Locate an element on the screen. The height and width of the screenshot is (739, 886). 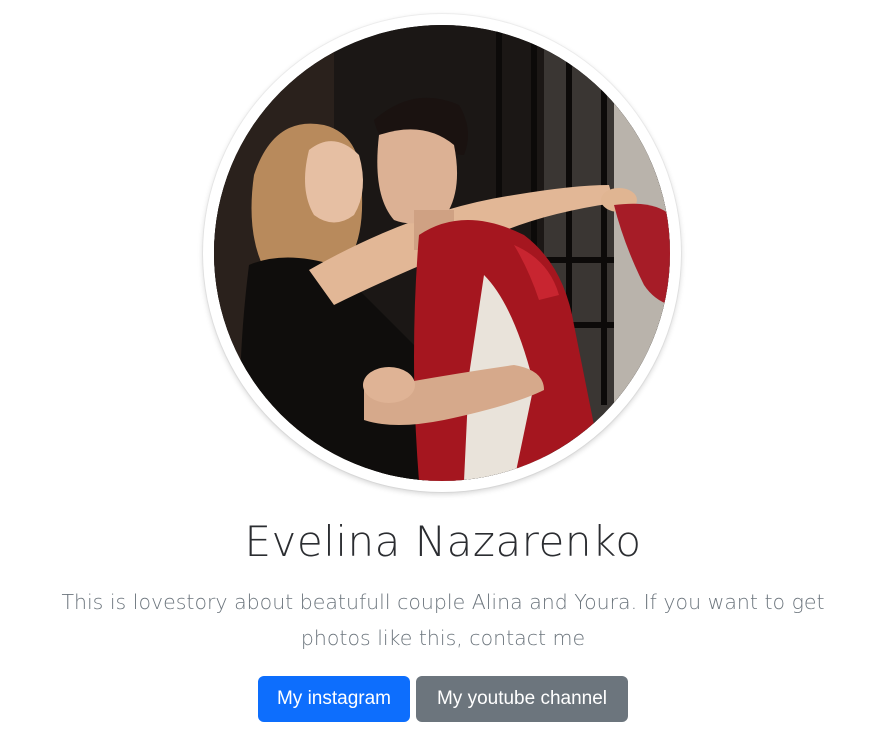
instagram-button: My instagram is located at coordinates (334, 699).